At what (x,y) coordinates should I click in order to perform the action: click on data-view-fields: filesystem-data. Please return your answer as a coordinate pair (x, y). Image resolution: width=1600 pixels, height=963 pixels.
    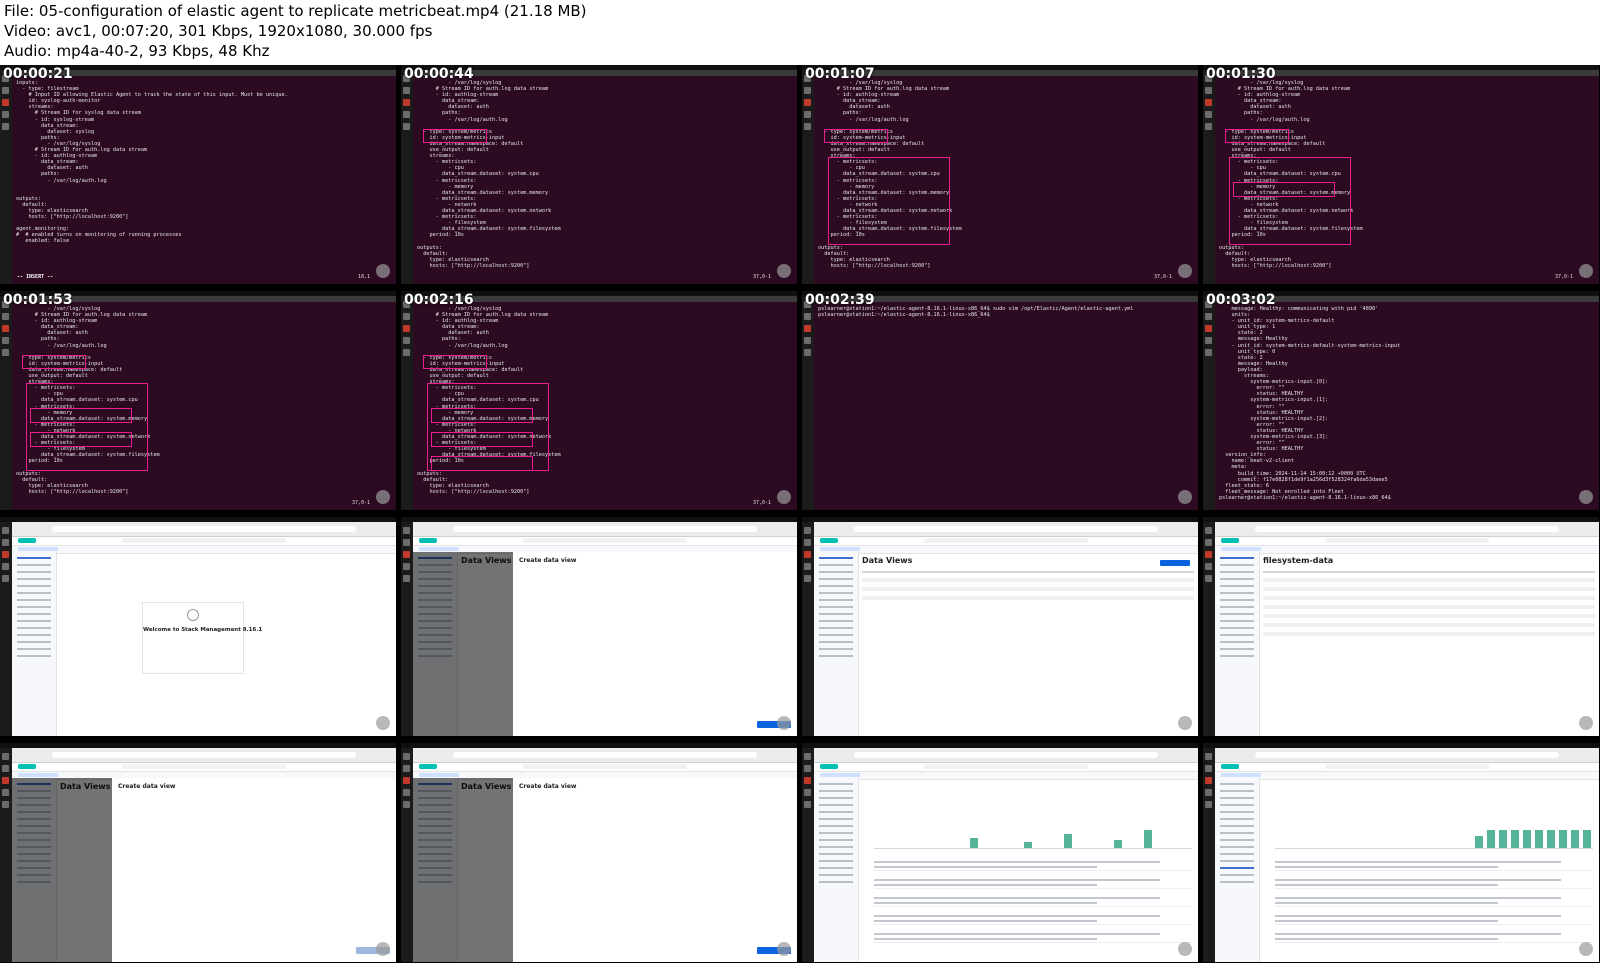
    Looking at the image, I should click on (1429, 644).